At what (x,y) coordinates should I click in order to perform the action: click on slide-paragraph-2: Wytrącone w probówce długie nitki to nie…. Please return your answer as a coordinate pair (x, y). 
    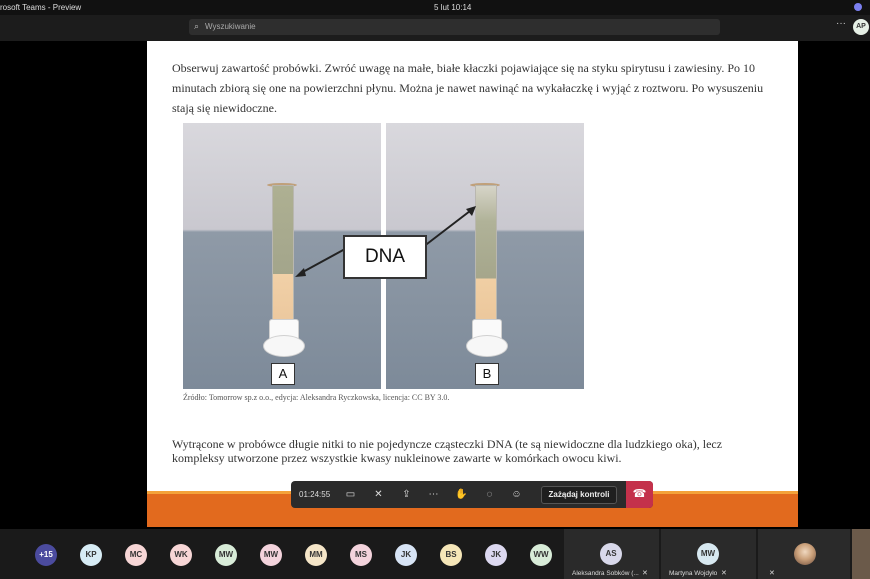
    Looking at the image, I should click on (447, 451).